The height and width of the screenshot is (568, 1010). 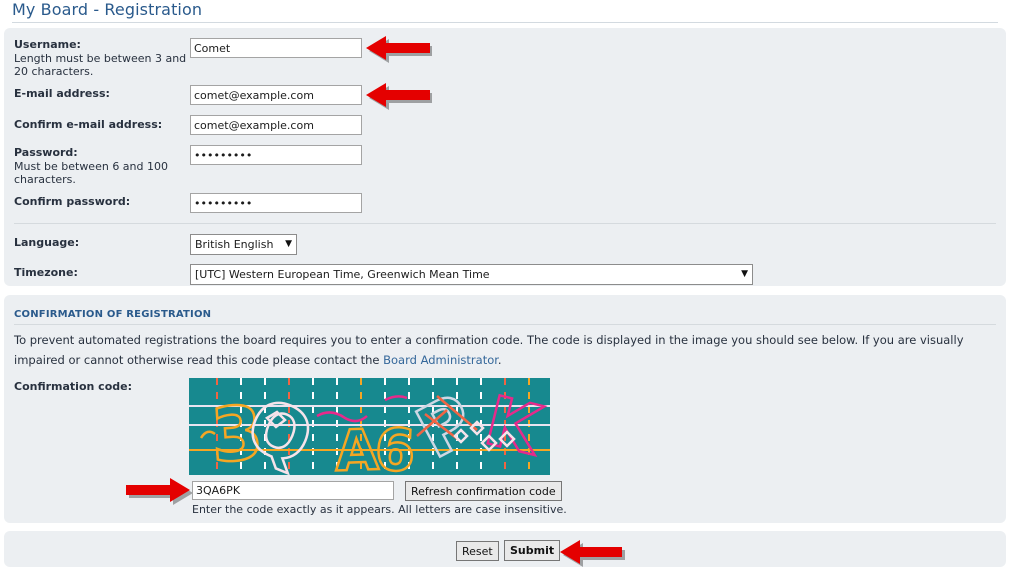 I want to click on form-divider, so click(x=505, y=223).